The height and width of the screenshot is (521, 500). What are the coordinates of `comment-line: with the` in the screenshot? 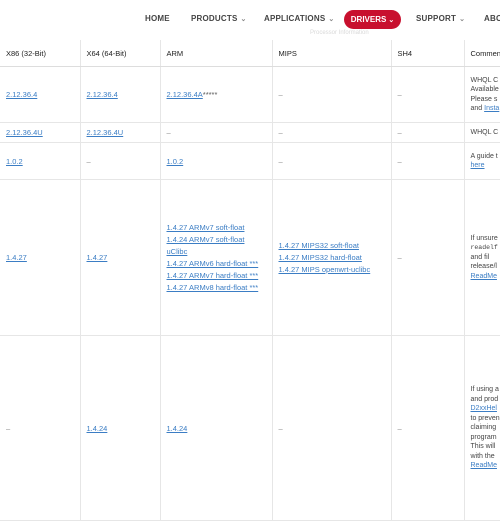 It's located at (485, 457).